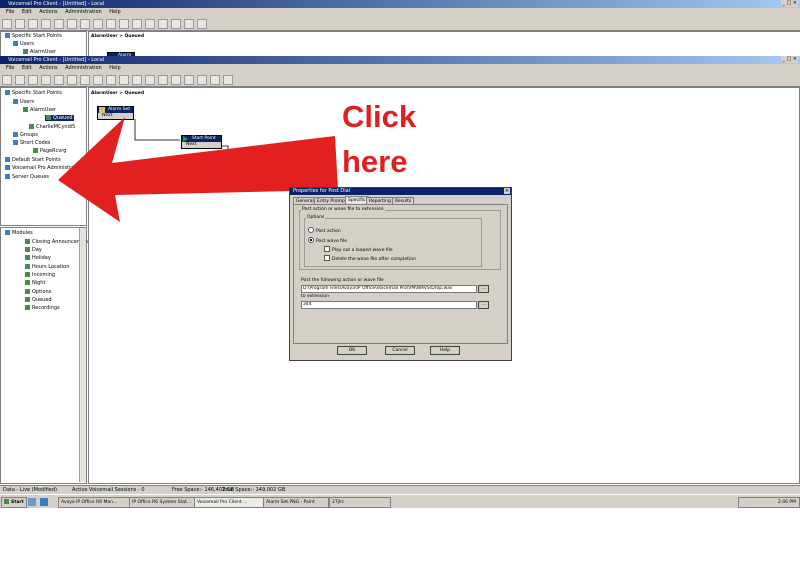 Image resolution: width=800 pixels, height=585 pixels. Describe the element at coordinates (311, 230) in the screenshot. I see `radio-icon` at that location.